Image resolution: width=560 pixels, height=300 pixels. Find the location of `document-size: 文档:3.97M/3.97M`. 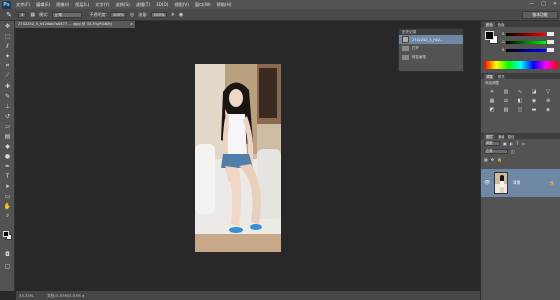

document-size: 文档:3.97M/3.97M is located at coordinates (64, 296).